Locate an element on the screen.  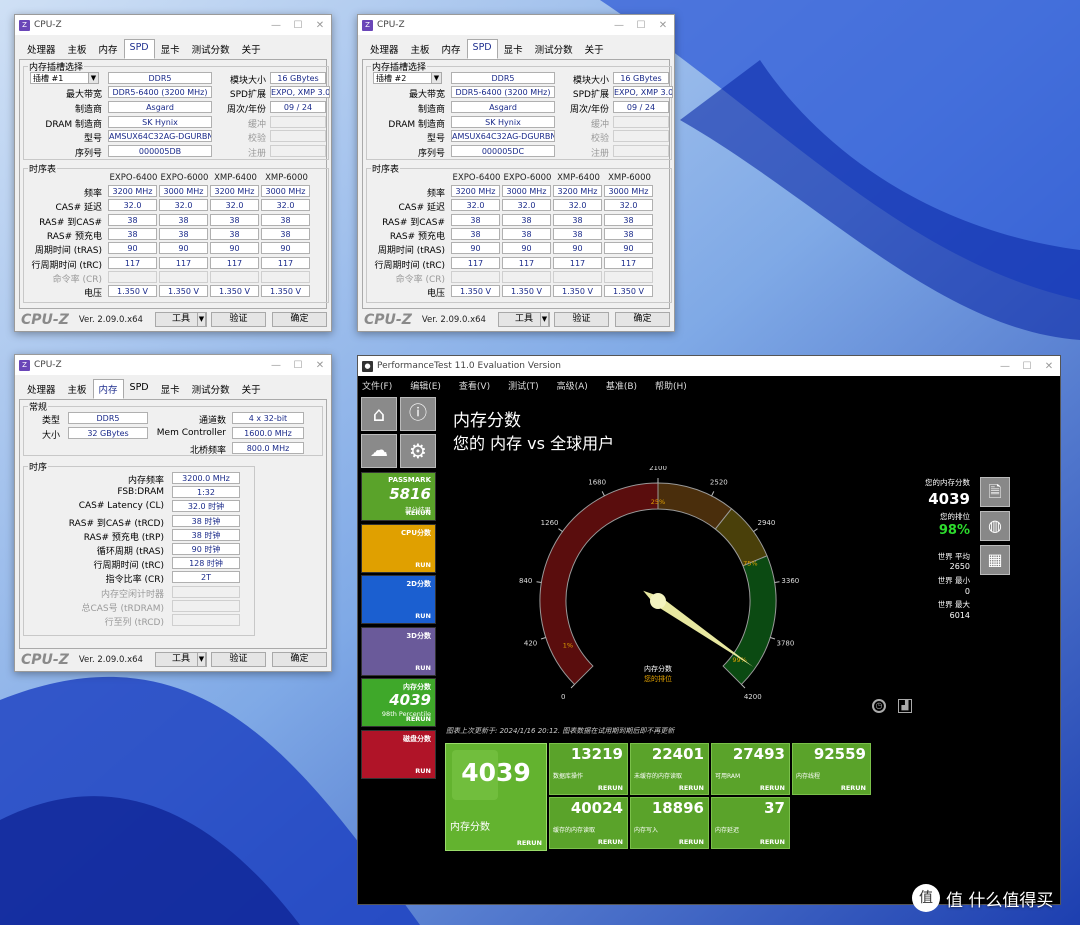
gauge-chart-icon: ▟ is located at coordinates (905, 706).